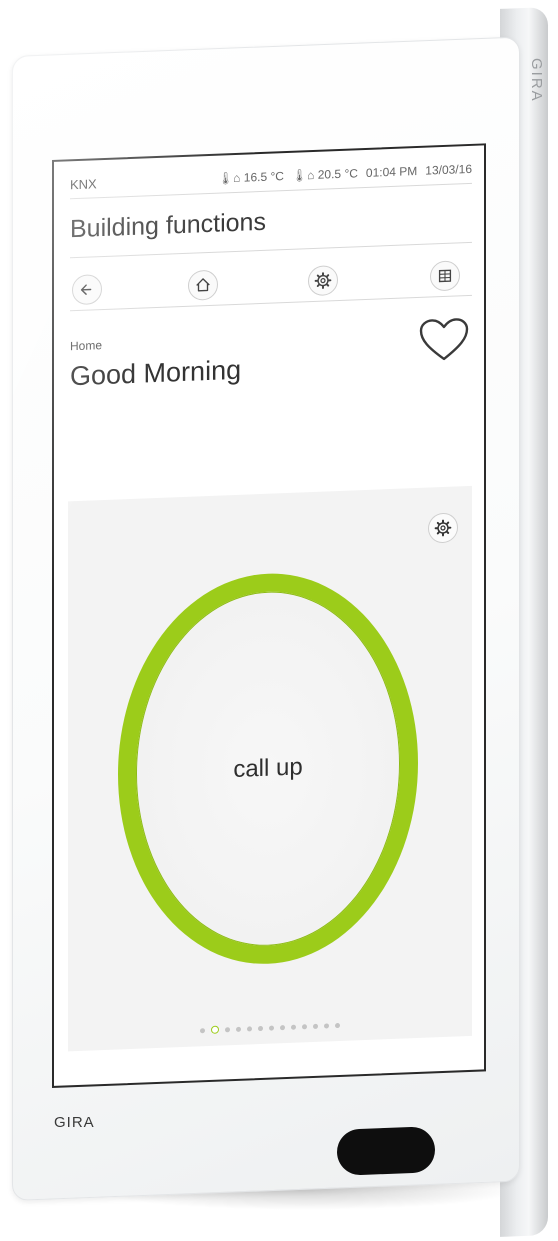 This screenshot has width=558, height=1241. What do you see at coordinates (536, 80) in the screenshot?
I see `side-brand-logo: GIRA` at bounding box center [536, 80].